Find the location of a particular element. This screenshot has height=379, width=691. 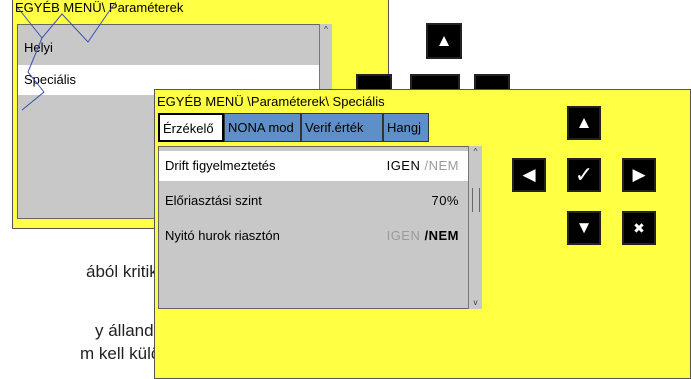

left-arrow-icon: ◀ is located at coordinates (529, 174).